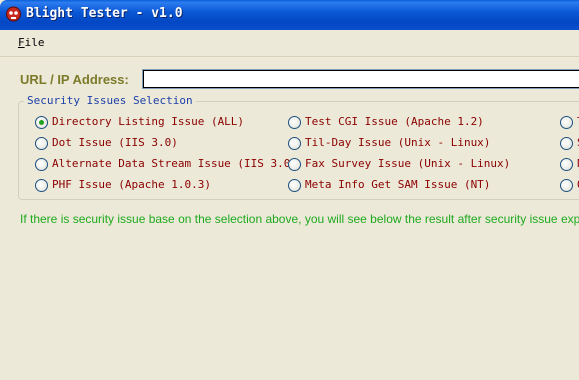  I want to click on skull-icon, so click(13, 14).